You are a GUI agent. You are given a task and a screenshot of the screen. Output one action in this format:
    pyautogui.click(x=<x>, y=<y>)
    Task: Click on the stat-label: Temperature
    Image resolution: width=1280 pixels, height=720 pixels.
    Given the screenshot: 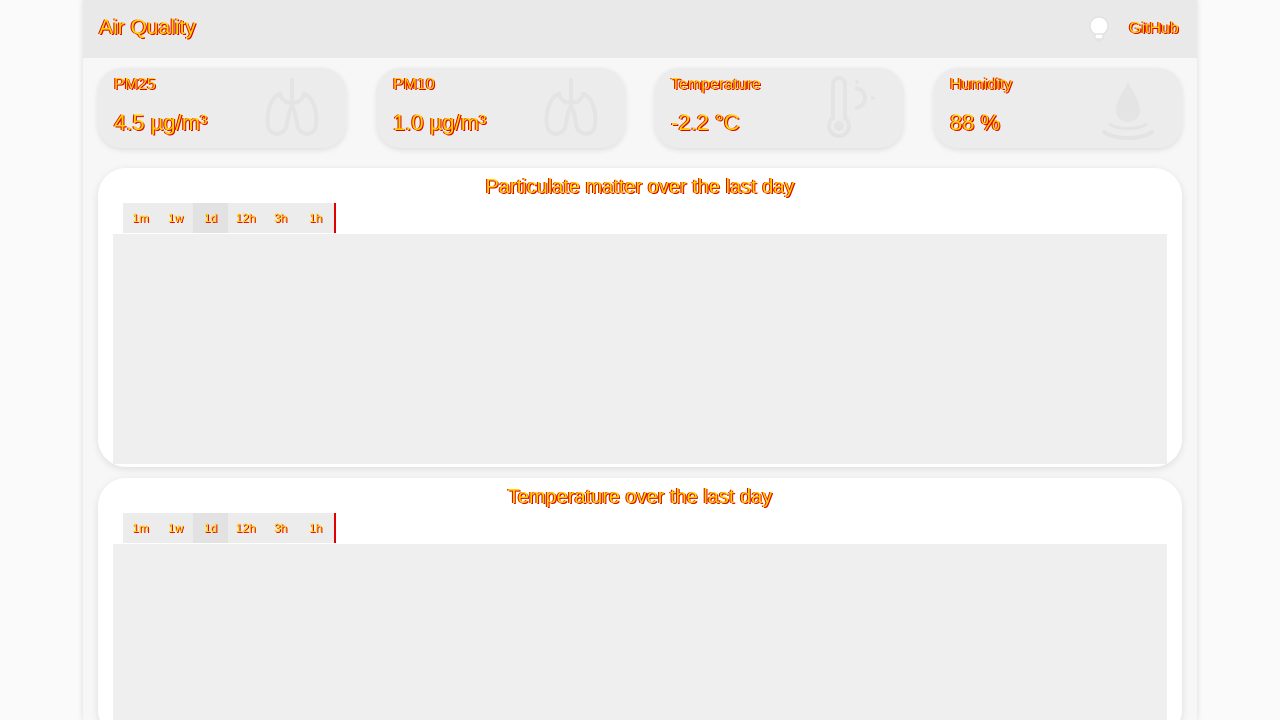 What is the action you would take?
    pyautogui.click(x=716, y=84)
    